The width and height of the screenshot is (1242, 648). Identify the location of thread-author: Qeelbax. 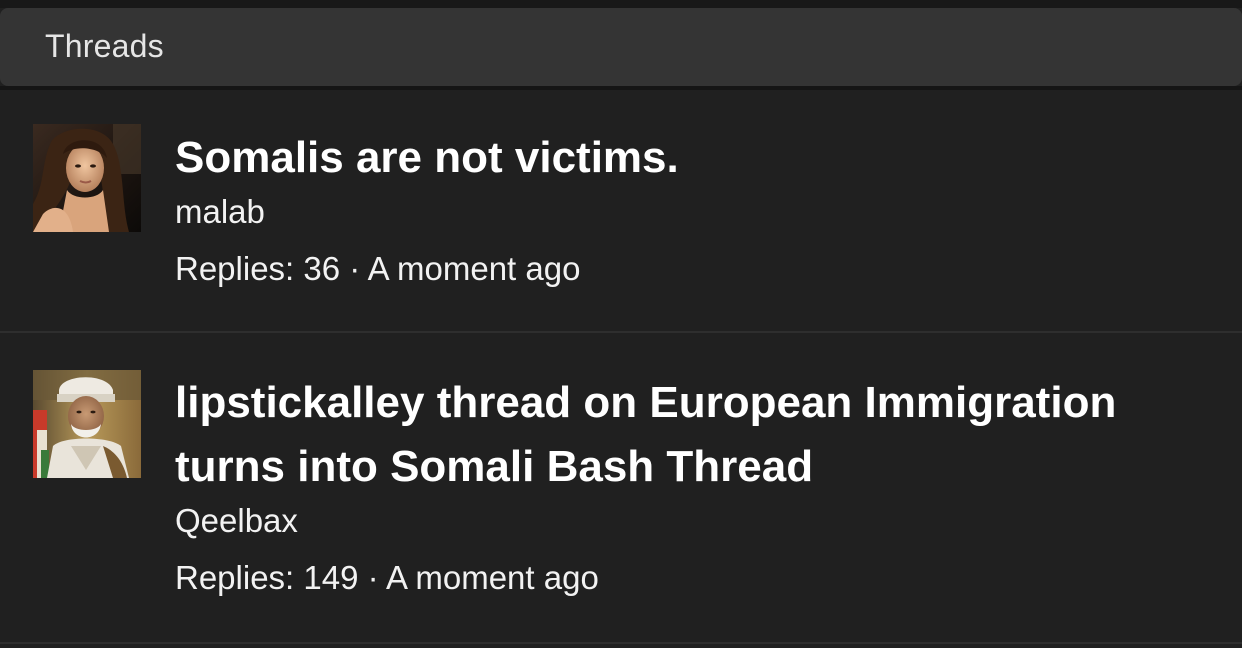
(693, 521).